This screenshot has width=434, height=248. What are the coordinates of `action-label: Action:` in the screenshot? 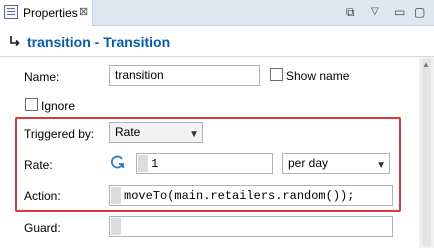 It's located at (42, 196).